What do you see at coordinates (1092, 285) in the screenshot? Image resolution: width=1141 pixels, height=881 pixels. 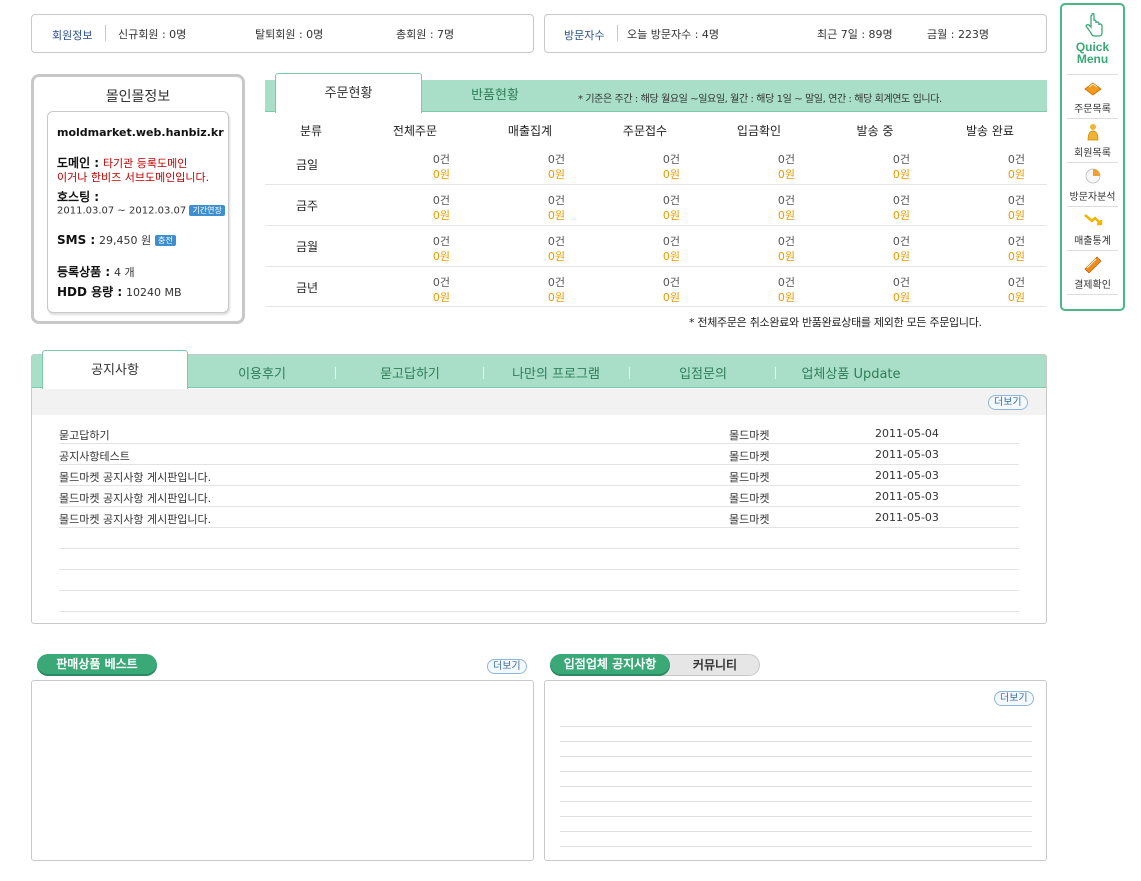 I see `quick-item-label: 결제확인` at bounding box center [1092, 285].